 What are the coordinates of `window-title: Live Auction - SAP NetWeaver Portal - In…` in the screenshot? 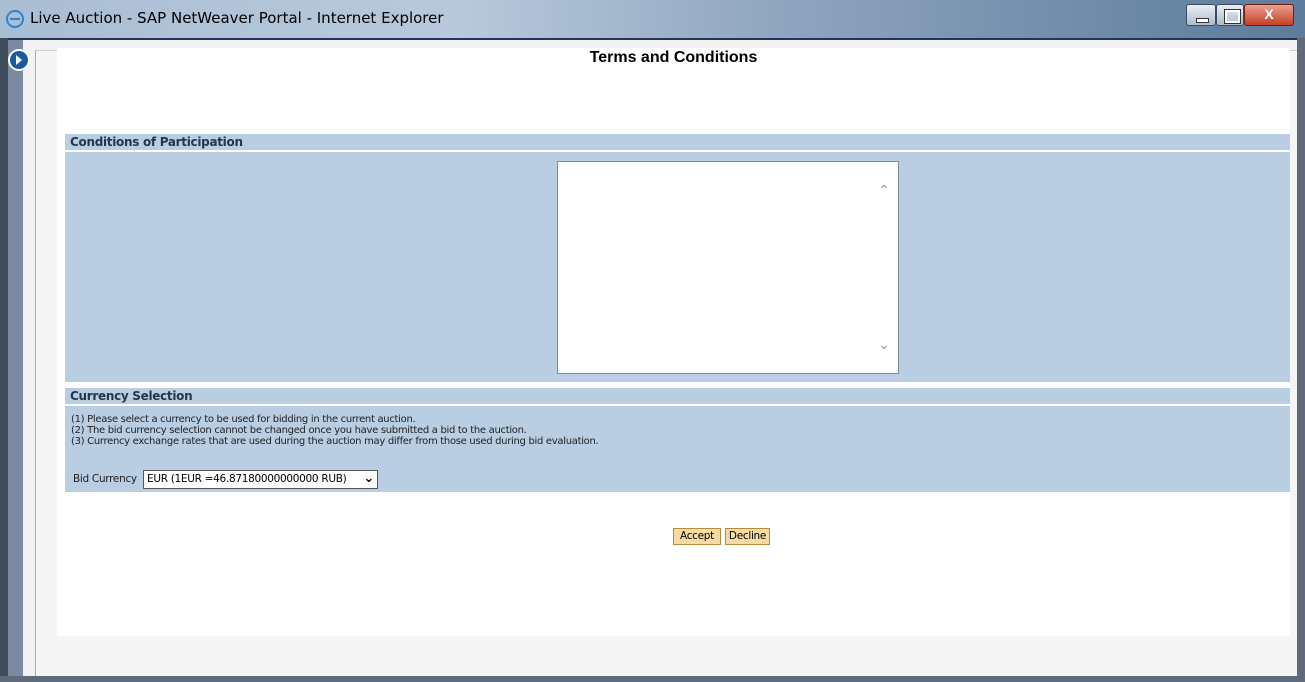 It's located at (237, 18).